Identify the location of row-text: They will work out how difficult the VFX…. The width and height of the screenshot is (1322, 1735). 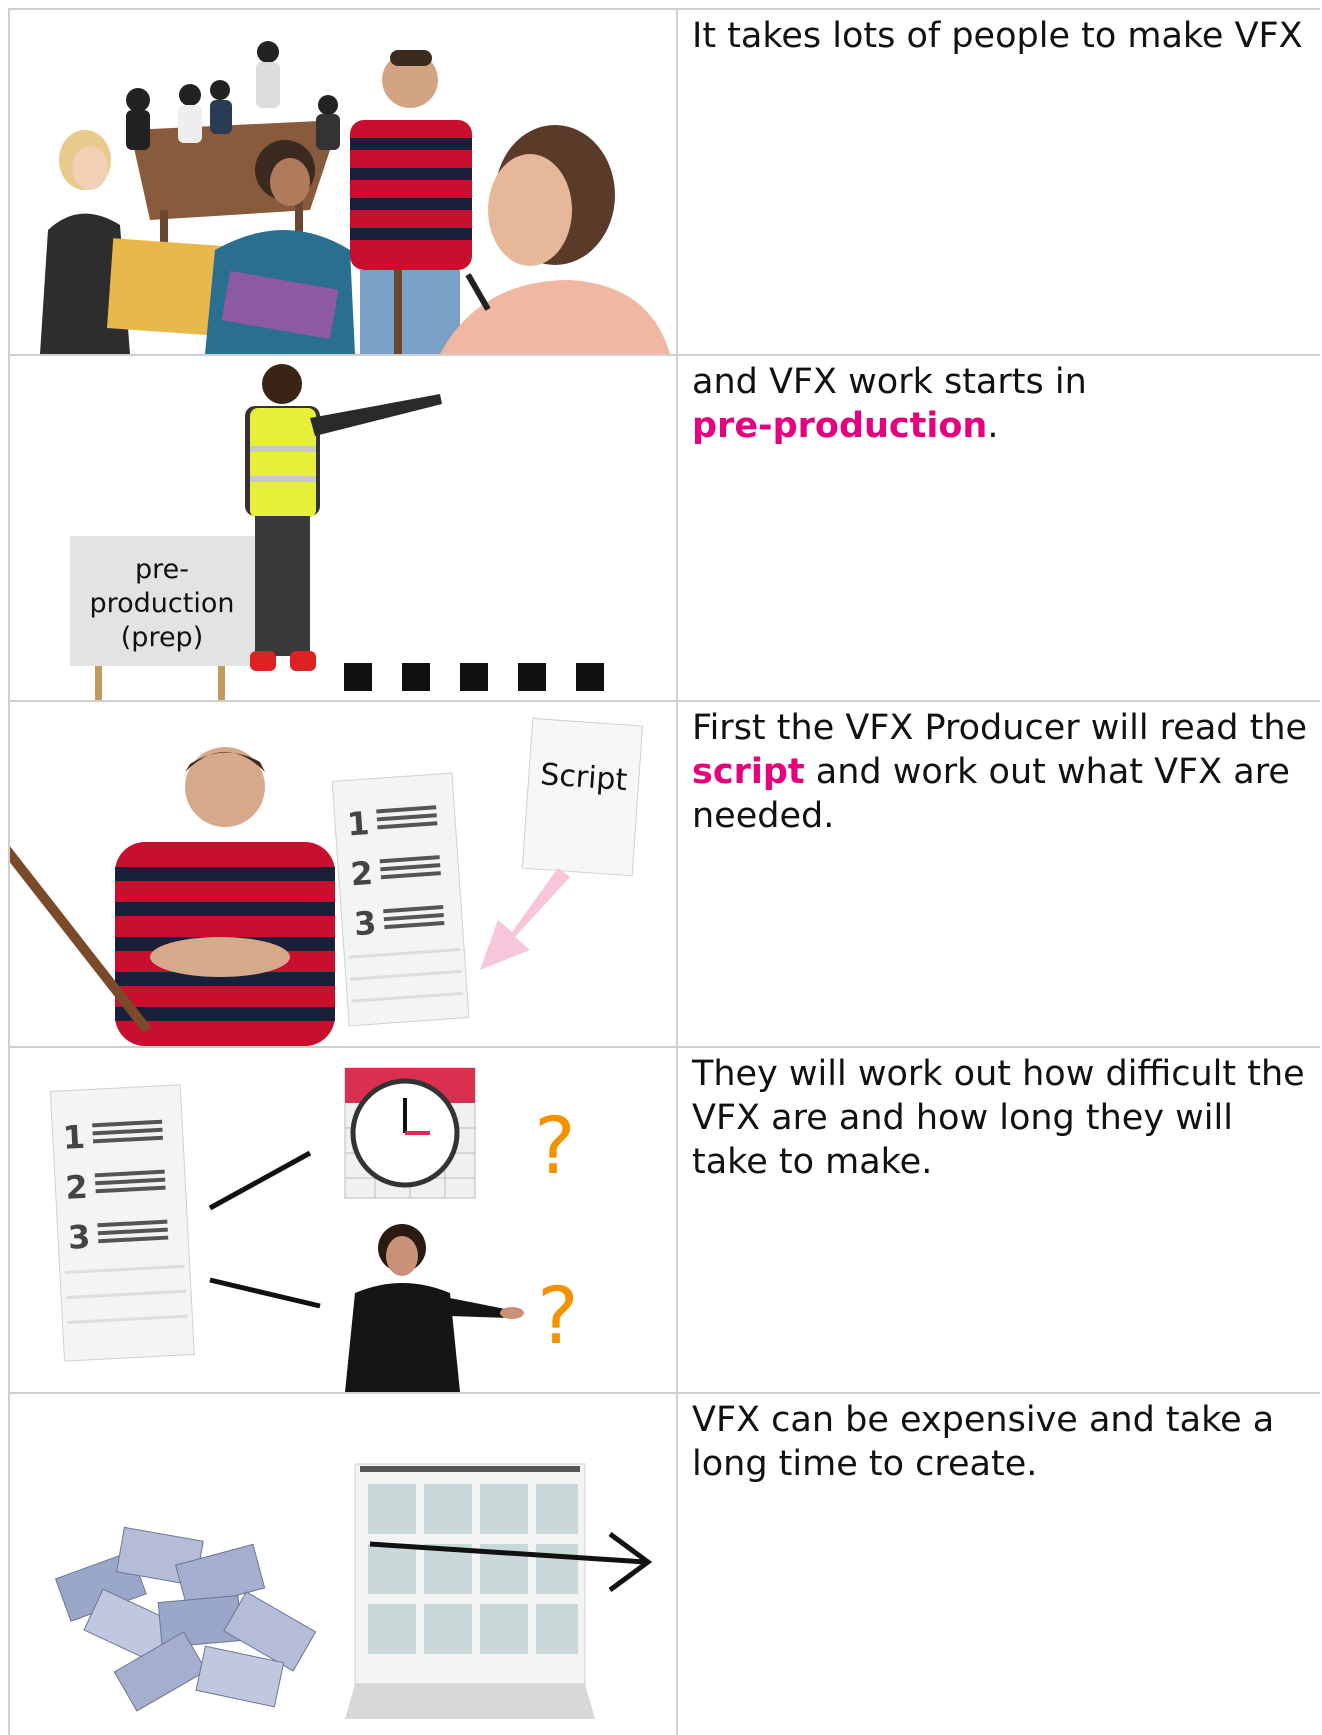
(998, 1118).